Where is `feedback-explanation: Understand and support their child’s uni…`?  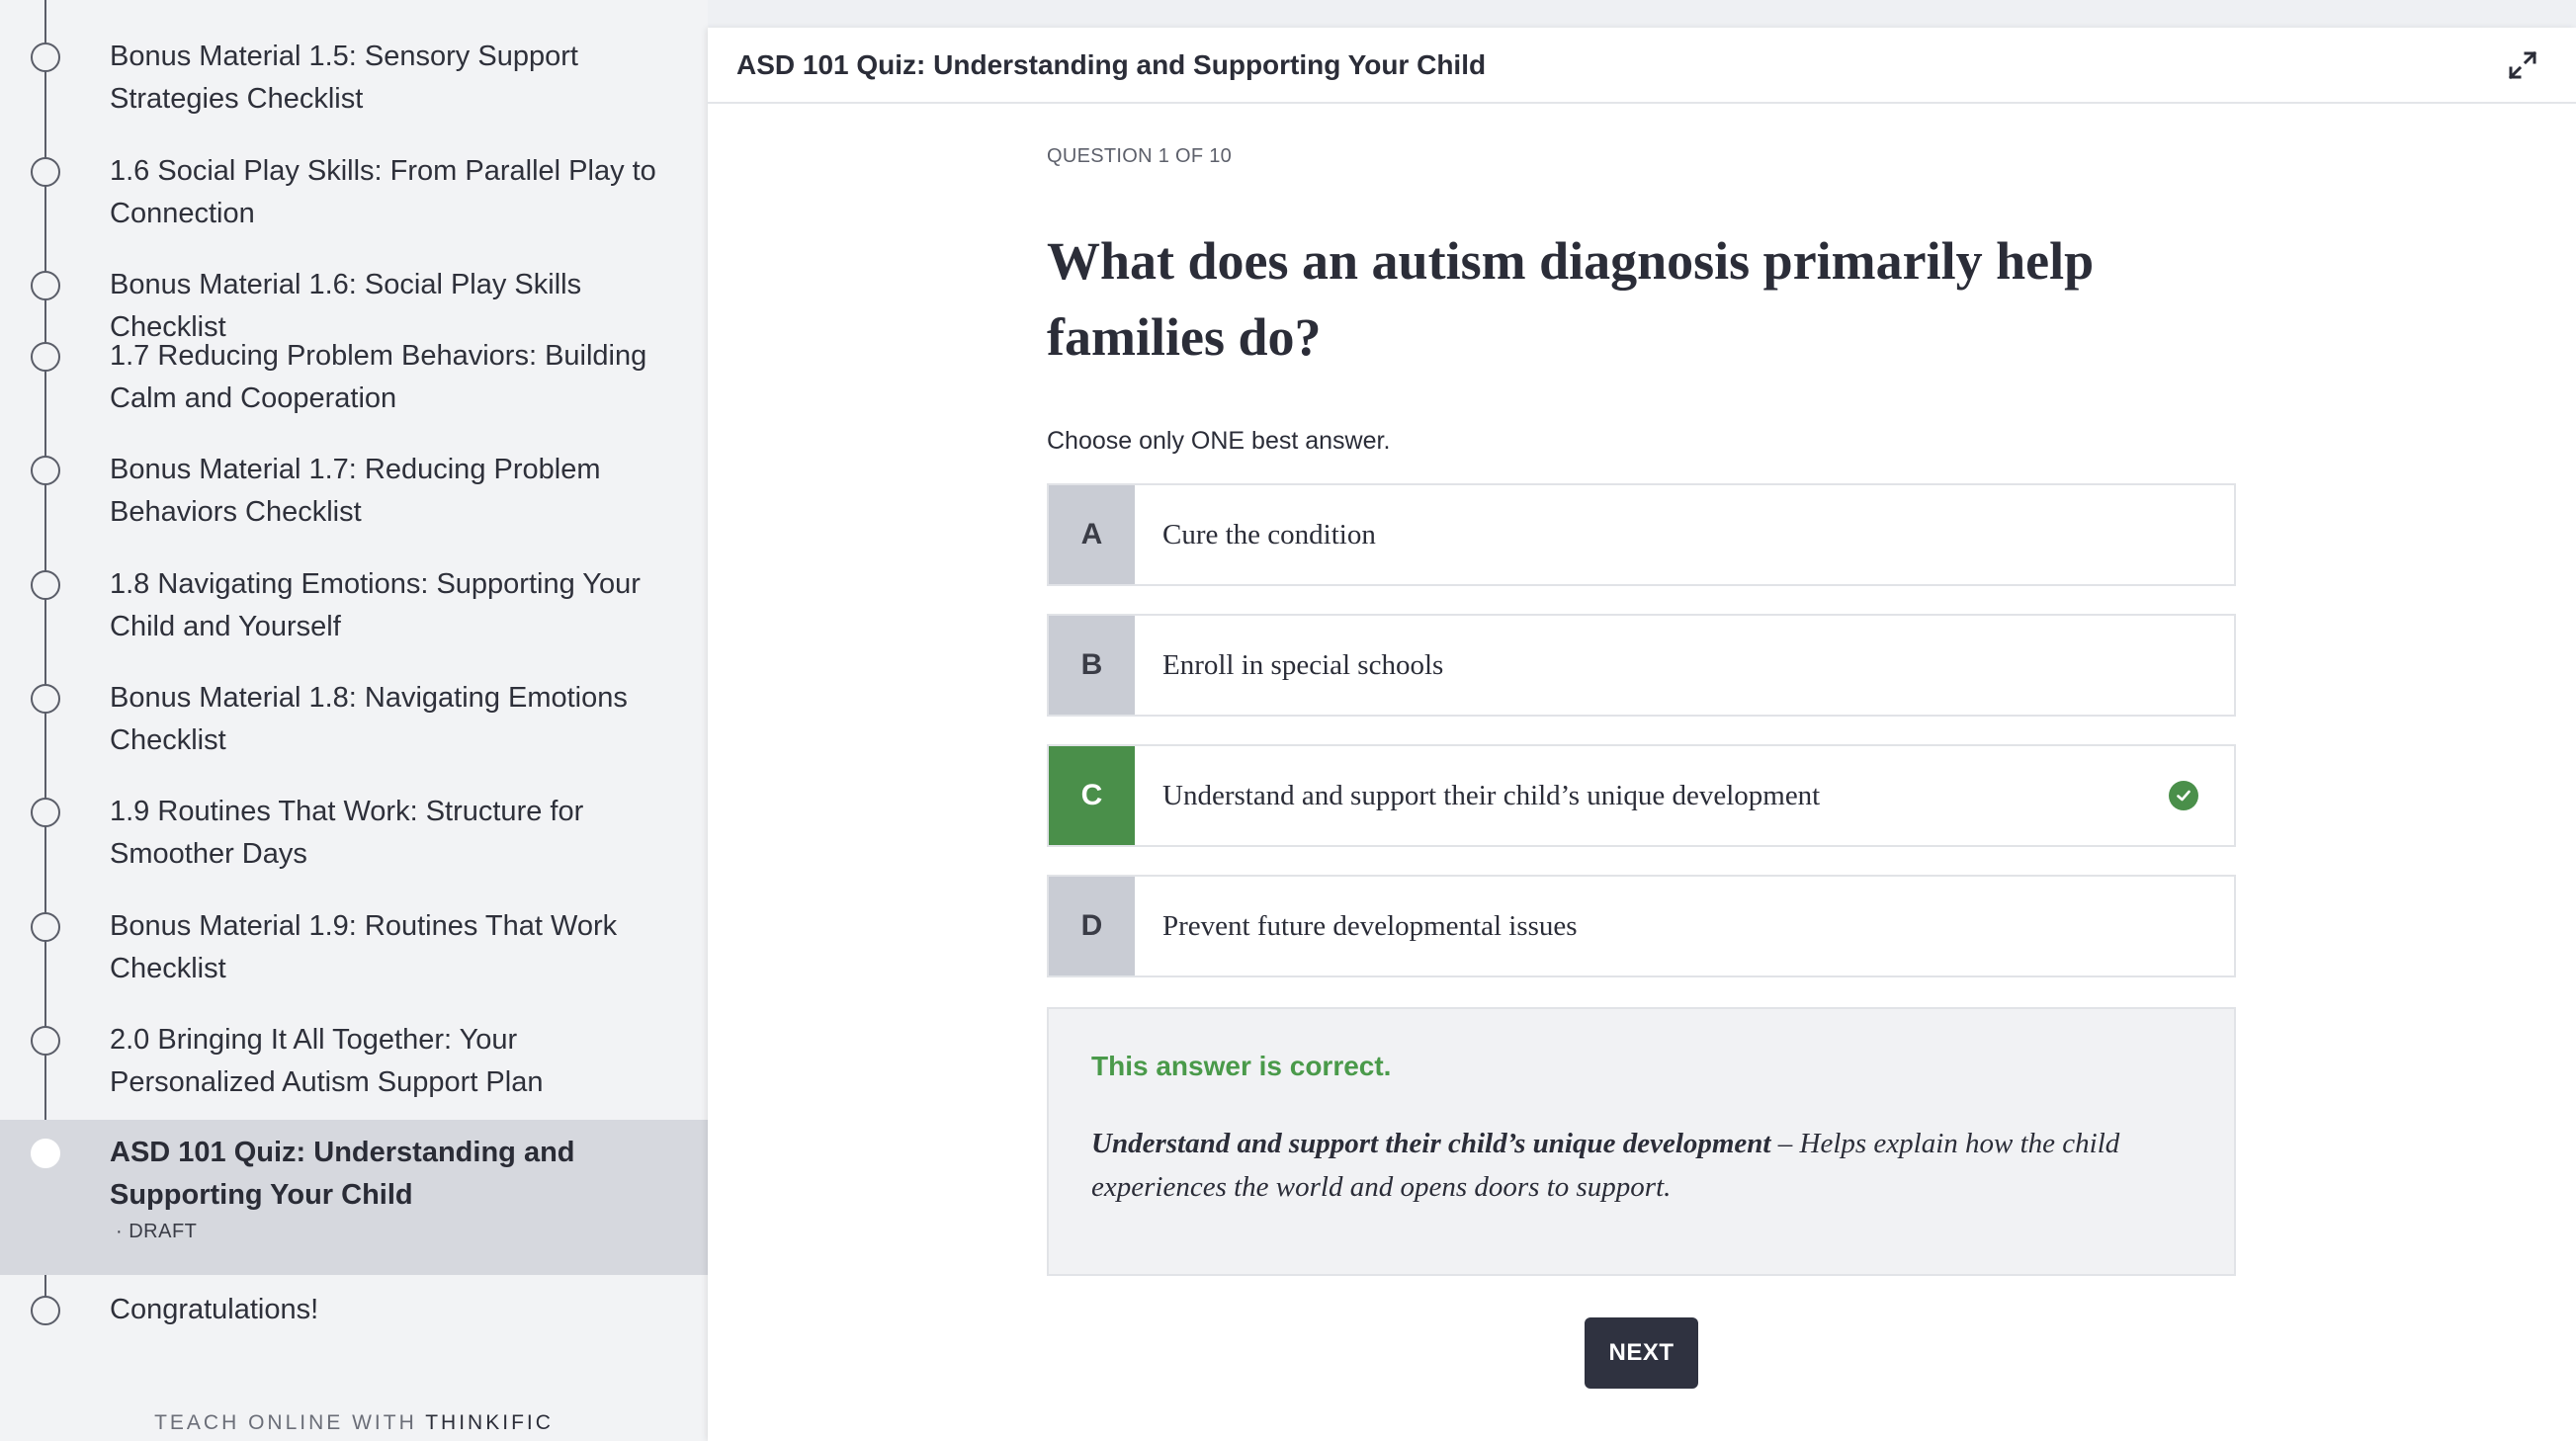
feedback-explanation: Understand and support their child’s uni… is located at coordinates (1641, 1165).